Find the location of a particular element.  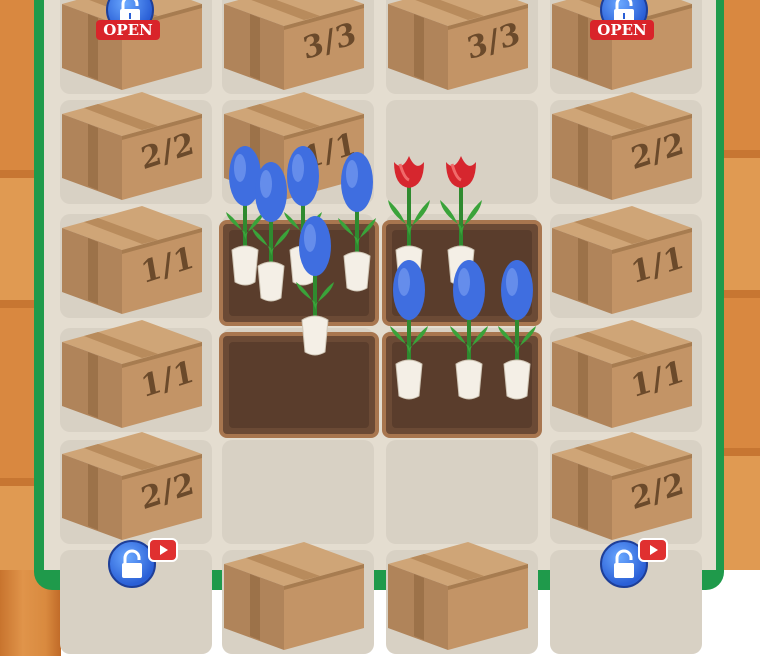

locked-slot-top-right: OPEN is located at coordinates (622, 22).